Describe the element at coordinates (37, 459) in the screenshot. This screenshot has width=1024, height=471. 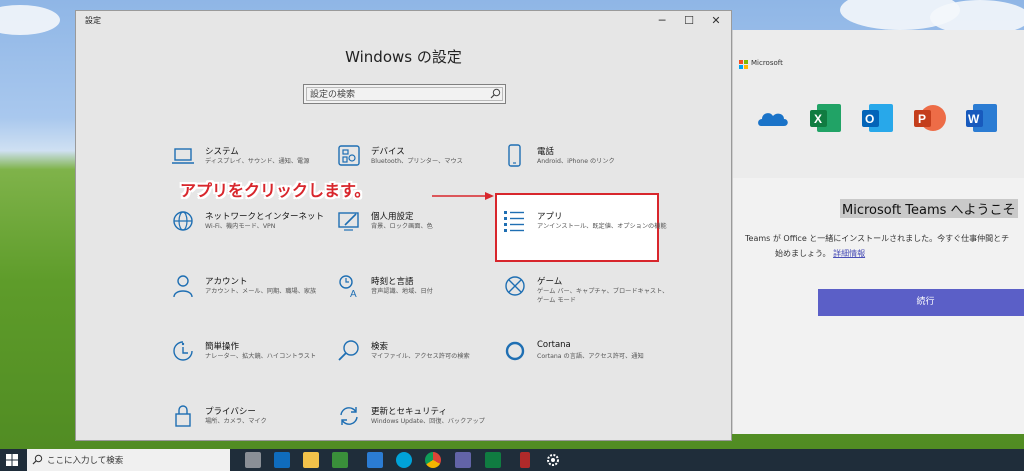
I see `search-icon` at that location.